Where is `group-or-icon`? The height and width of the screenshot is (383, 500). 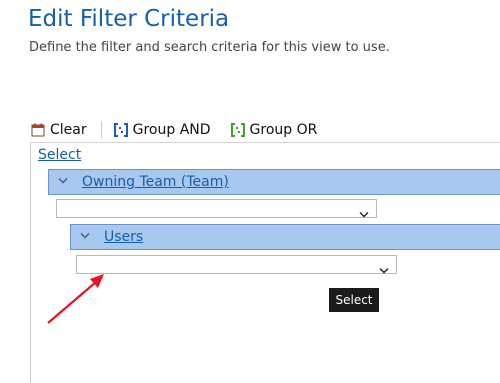
group-or-icon is located at coordinates (237, 130).